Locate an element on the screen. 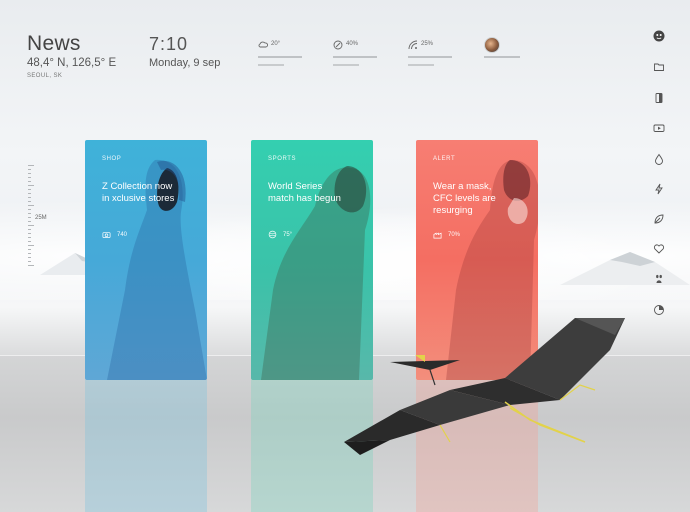 This screenshot has height=512, width=690. stat-humidity: 40% is located at coordinates (356, 55).